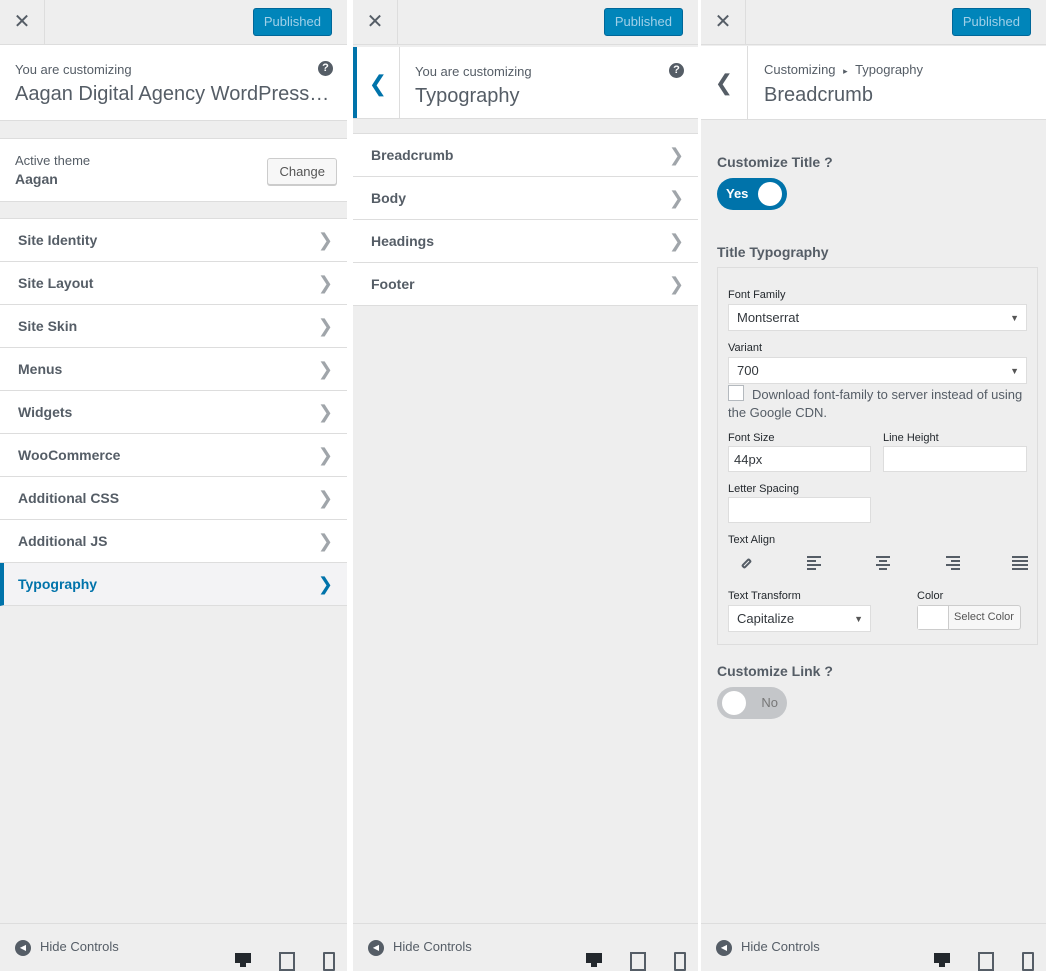 The width and height of the screenshot is (1046, 971). What do you see at coordinates (955, 459) in the screenshot?
I see `line-height-input` at bounding box center [955, 459].